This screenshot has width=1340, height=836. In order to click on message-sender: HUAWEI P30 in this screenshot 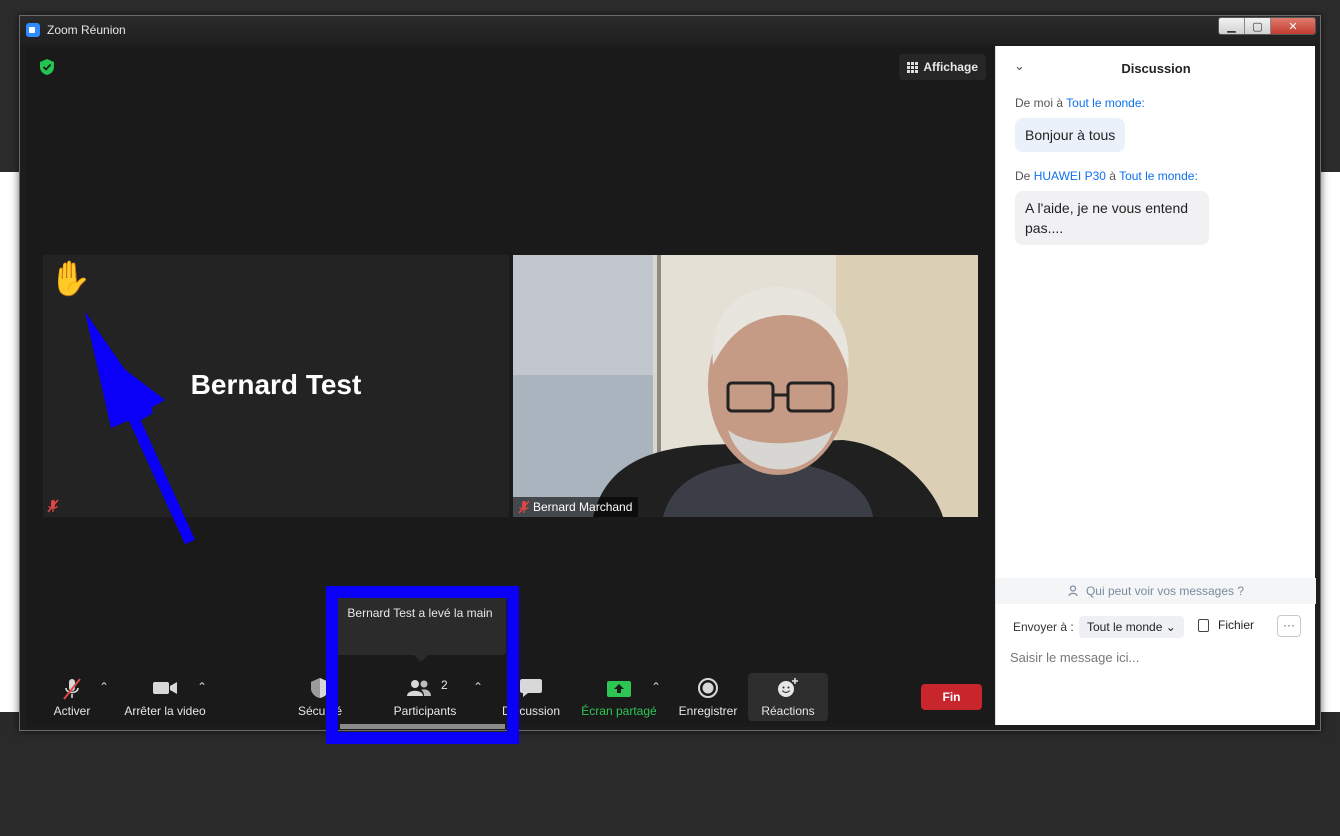, I will do `click(1070, 176)`.